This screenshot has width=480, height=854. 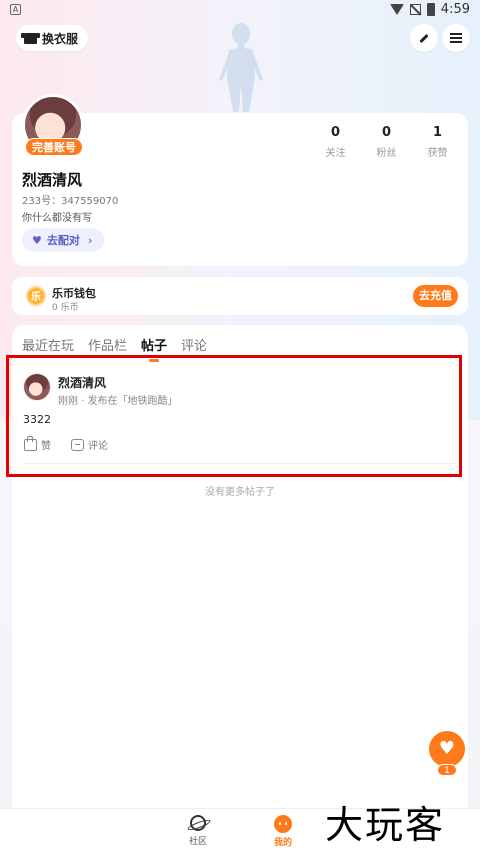 What do you see at coordinates (30, 38) in the screenshot?
I see `shirt-icon` at bounding box center [30, 38].